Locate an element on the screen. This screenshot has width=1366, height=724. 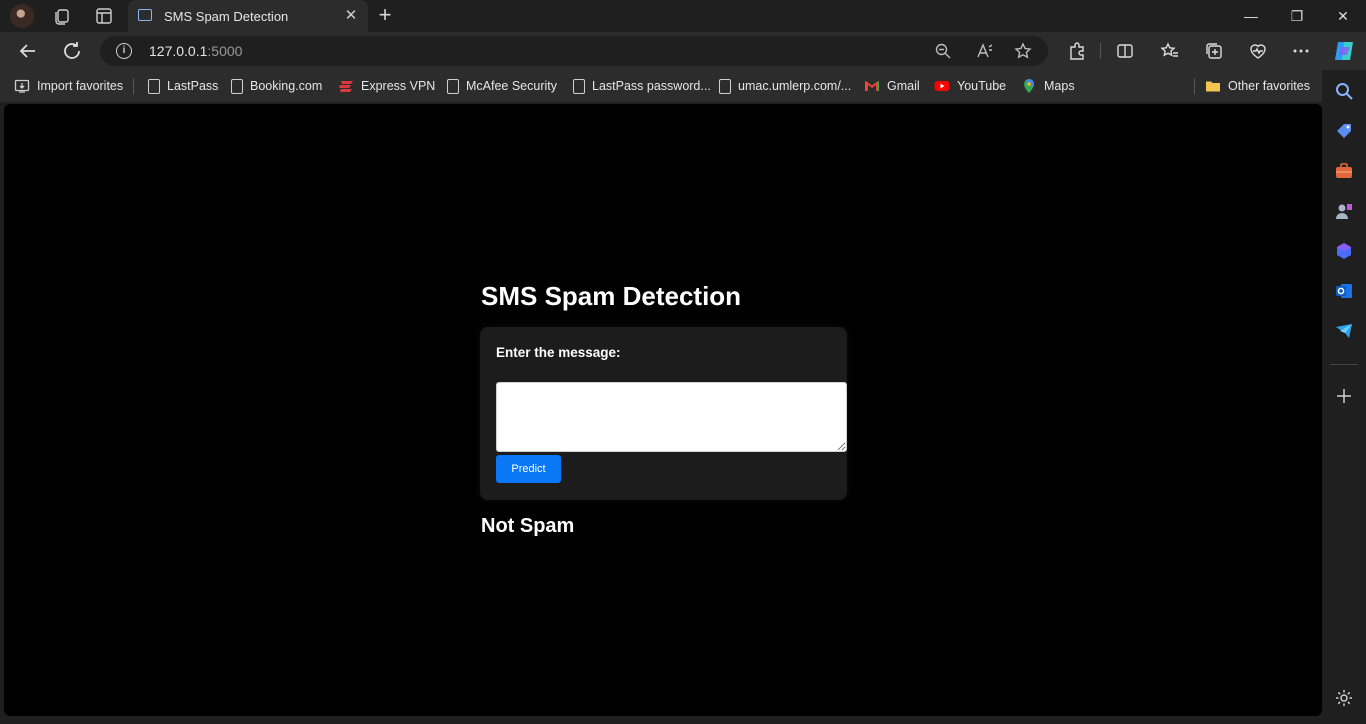
terminal-favicon-icon is located at coordinates (145, 15).